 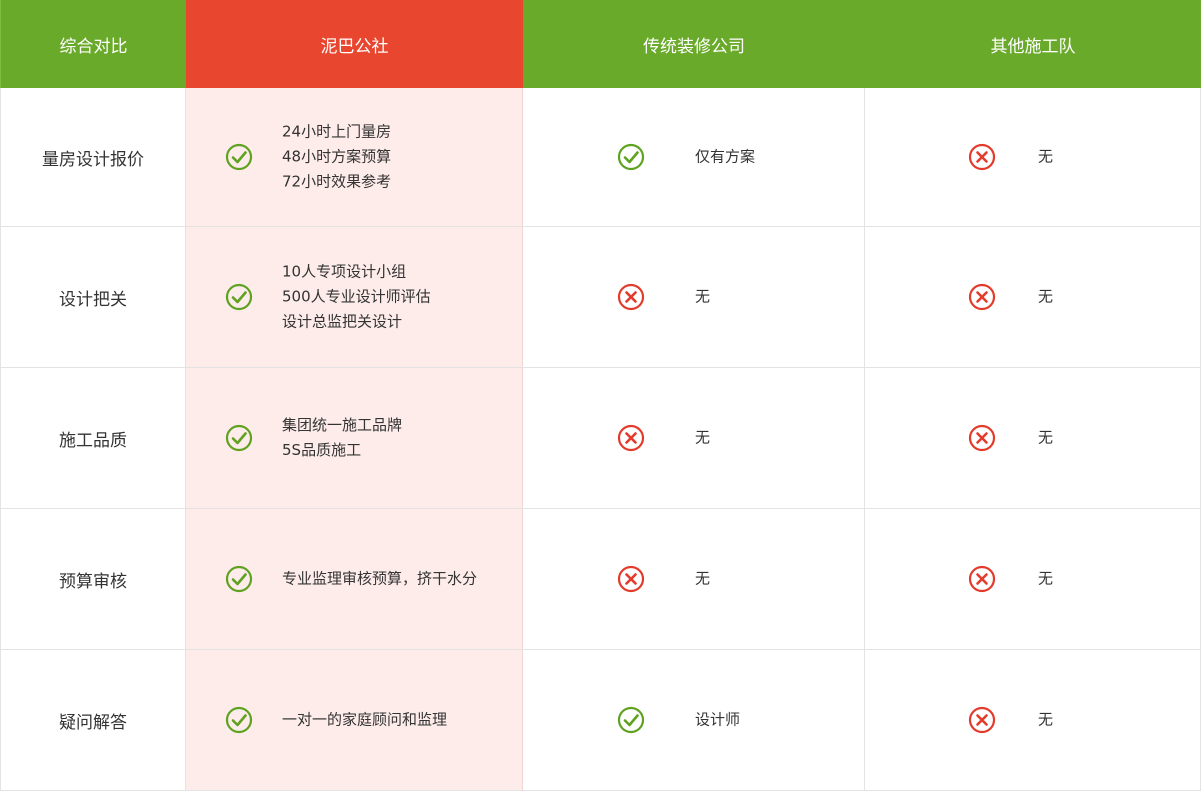 I want to click on header-other: 其他施工队, so click(x=1033, y=44).